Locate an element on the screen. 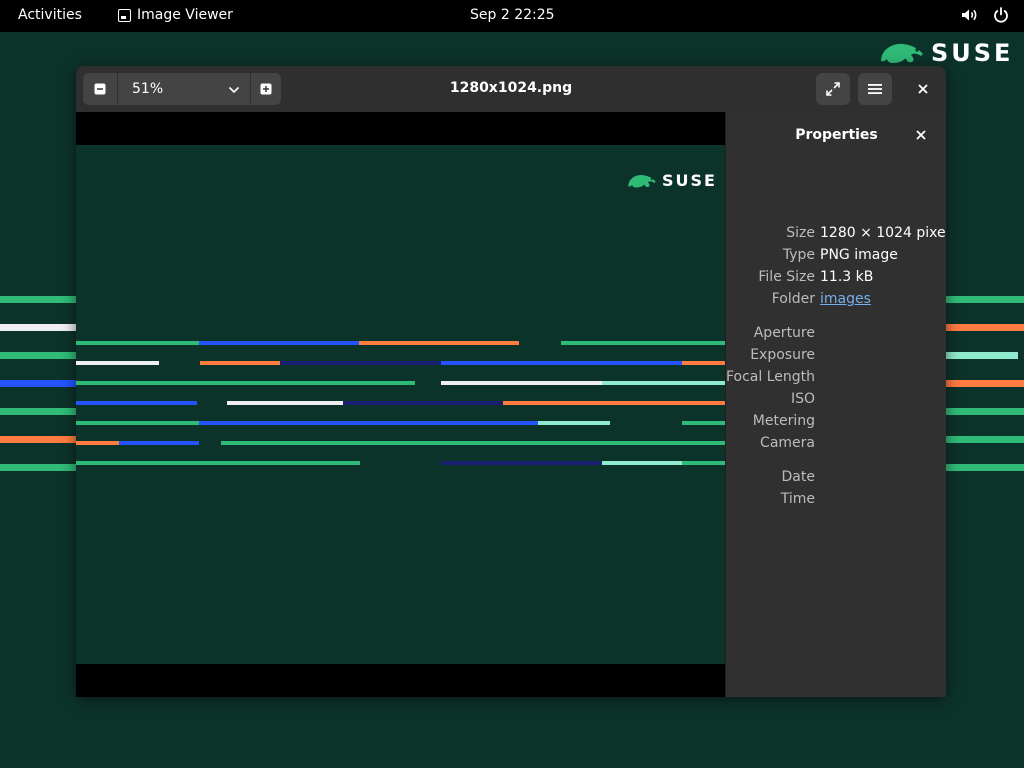  hamburger-menu-icon is located at coordinates (875, 89).